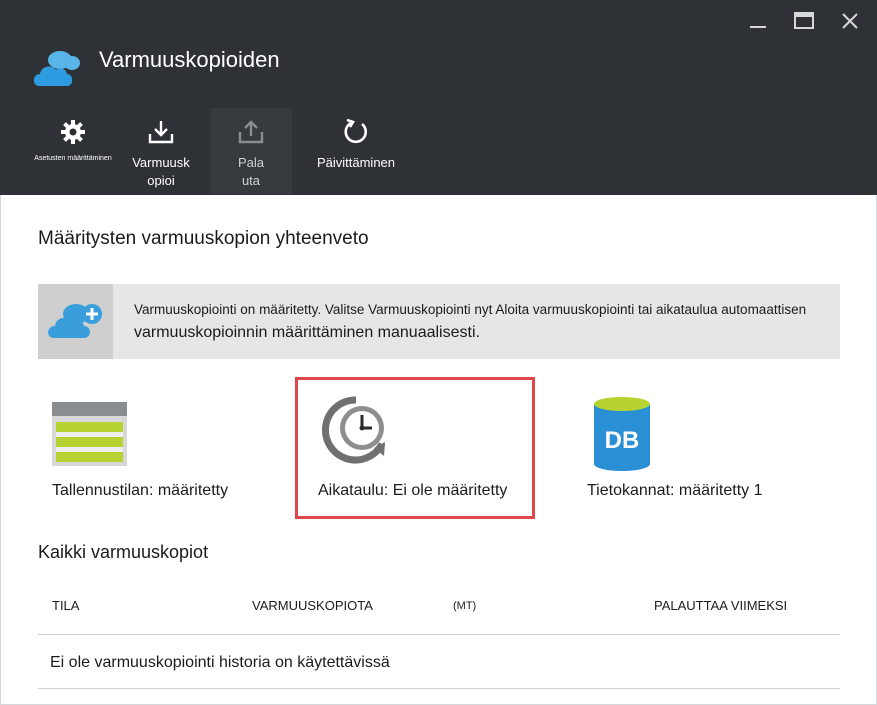 The image size is (877, 705). I want to click on column-header-last-restored: PALAUTTAA VIIMEKSI, so click(720, 605).